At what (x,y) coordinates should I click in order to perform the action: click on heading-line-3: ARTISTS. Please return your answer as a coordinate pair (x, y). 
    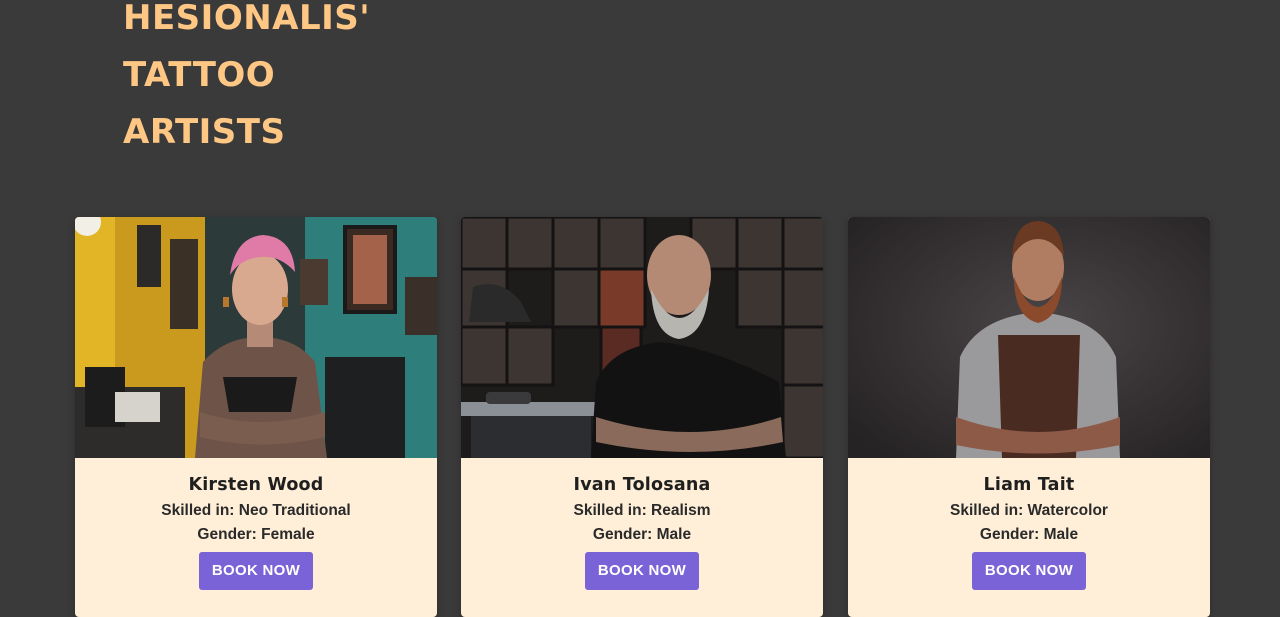
    Looking at the image, I should click on (204, 132).